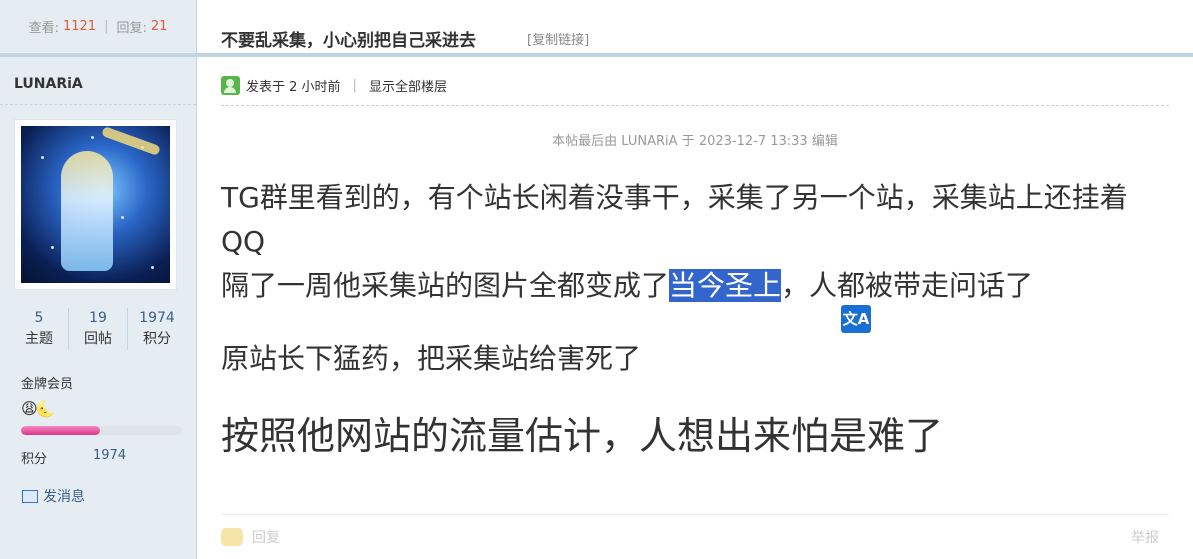 This screenshot has height=559, width=1193. What do you see at coordinates (907, 285) in the screenshot?
I see `post-line-2-after: ，人都被带走问话了` at bounding box center [907, 285].